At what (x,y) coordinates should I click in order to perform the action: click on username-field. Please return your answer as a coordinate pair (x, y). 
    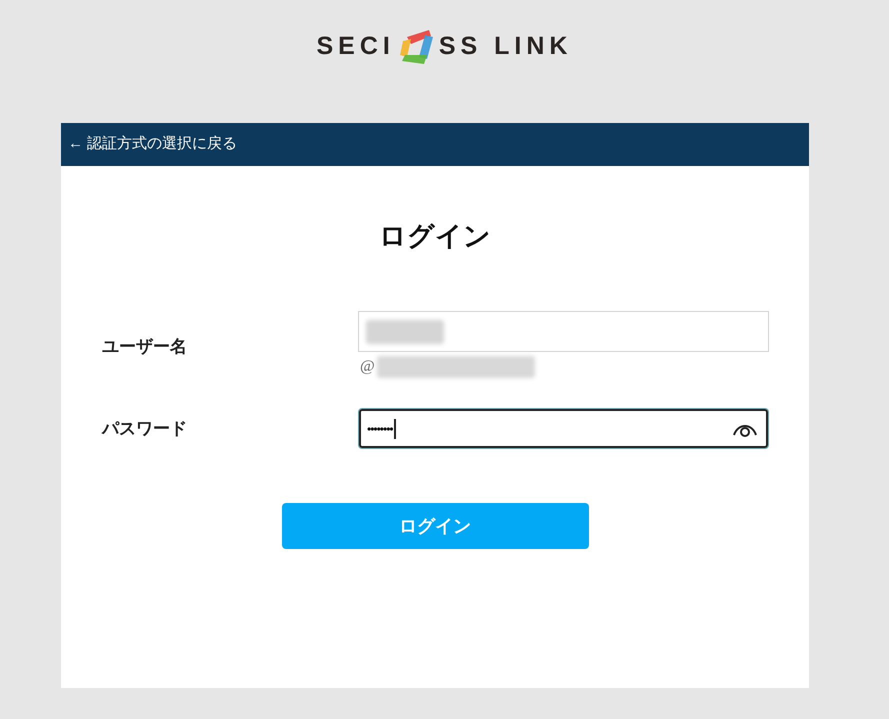
    Looking at the image, I should click on (563, 331).